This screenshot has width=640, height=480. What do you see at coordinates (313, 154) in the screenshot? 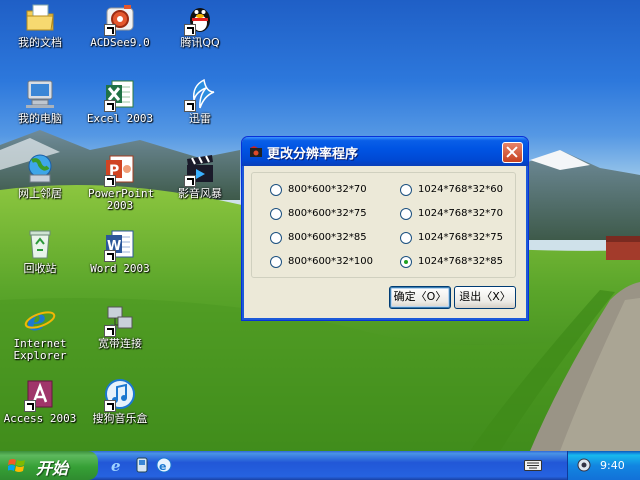
I see `dialog-title: 更改分辨率程序` at bounding box center [313, 154].